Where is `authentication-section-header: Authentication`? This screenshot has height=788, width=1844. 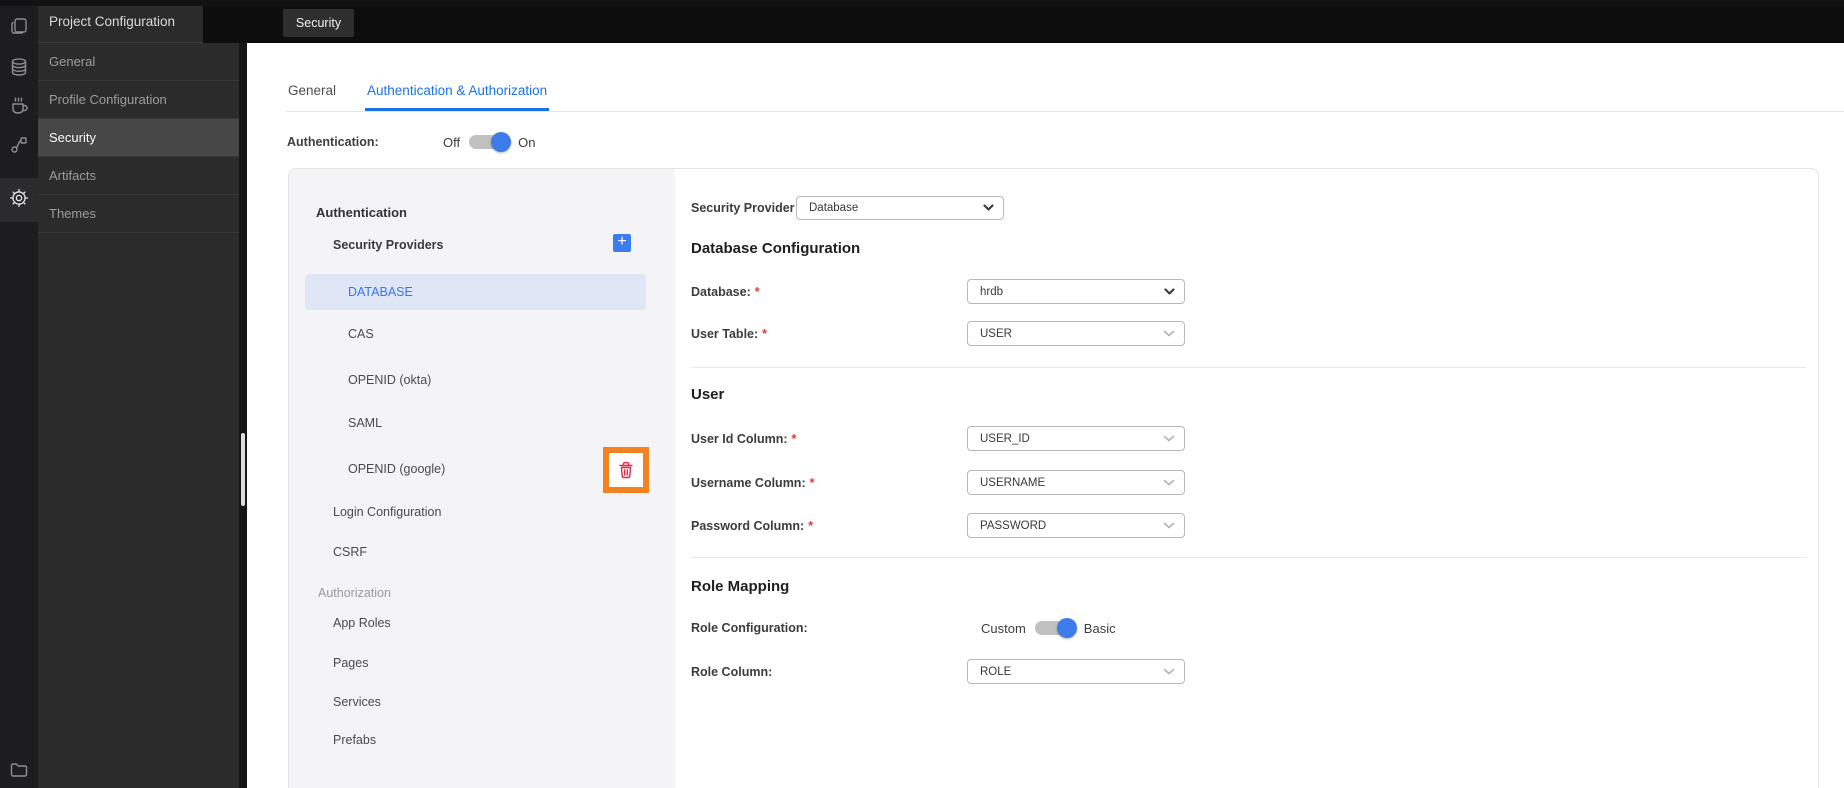
authentication-section-header: Authentication is located at coordinates (361, 212).